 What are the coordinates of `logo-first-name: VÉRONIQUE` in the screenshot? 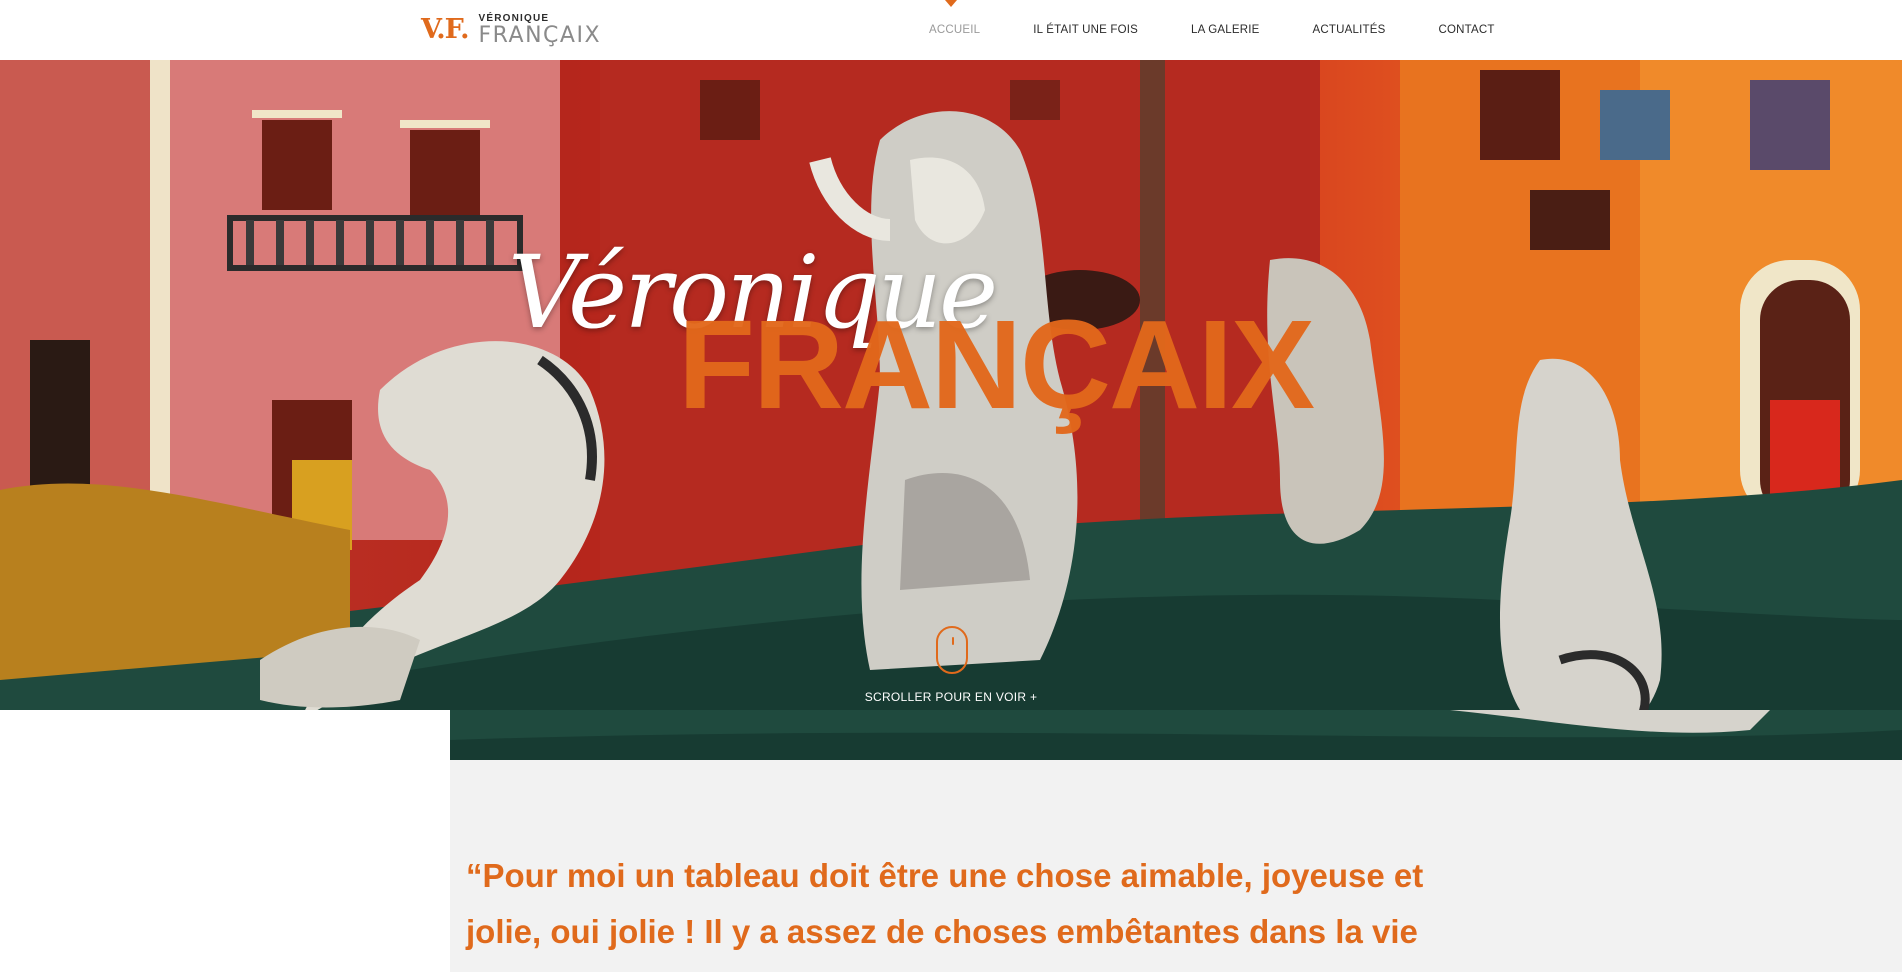 It's located at (514, 18).